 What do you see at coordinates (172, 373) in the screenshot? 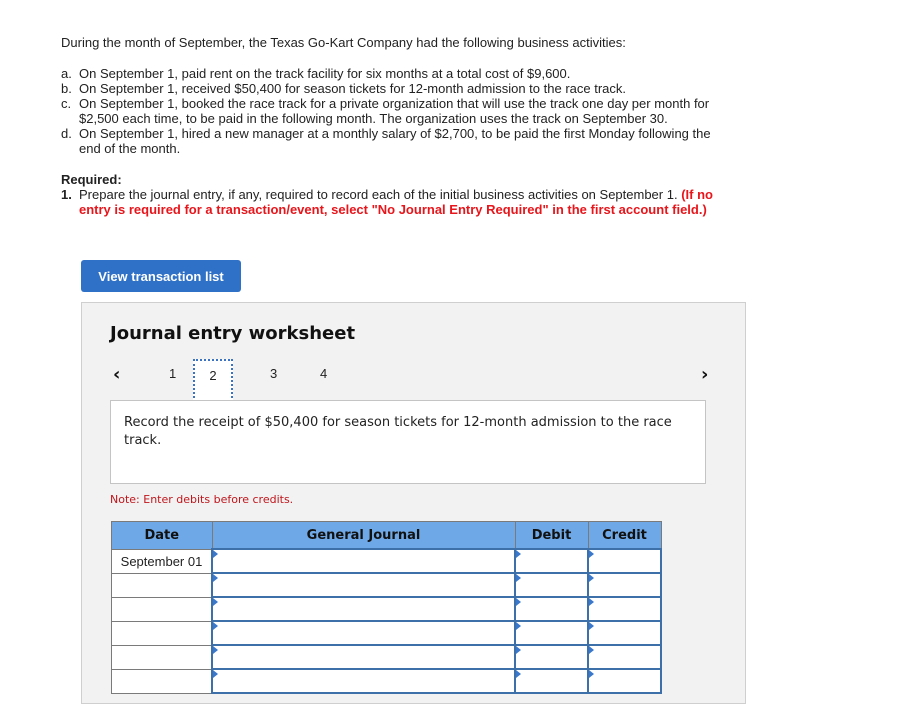
I see `page-tab-1: 1` at bounding box center [172, 373].